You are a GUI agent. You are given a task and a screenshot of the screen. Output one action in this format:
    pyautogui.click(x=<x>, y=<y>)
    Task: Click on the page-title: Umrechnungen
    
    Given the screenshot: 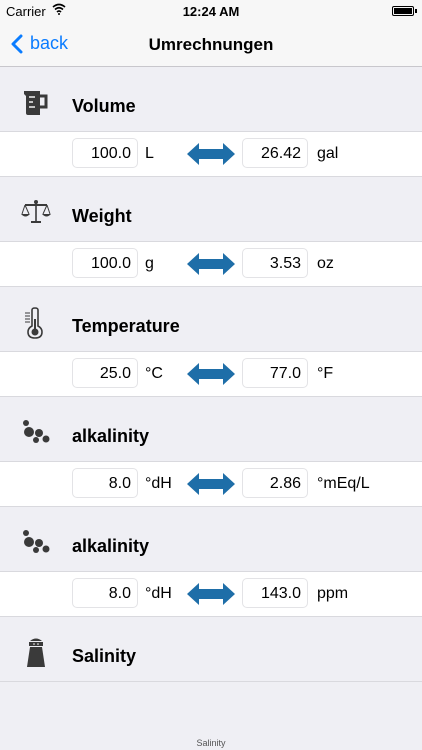 What is the action you would take?
    pyautogui.click(x=211, y=44)
    